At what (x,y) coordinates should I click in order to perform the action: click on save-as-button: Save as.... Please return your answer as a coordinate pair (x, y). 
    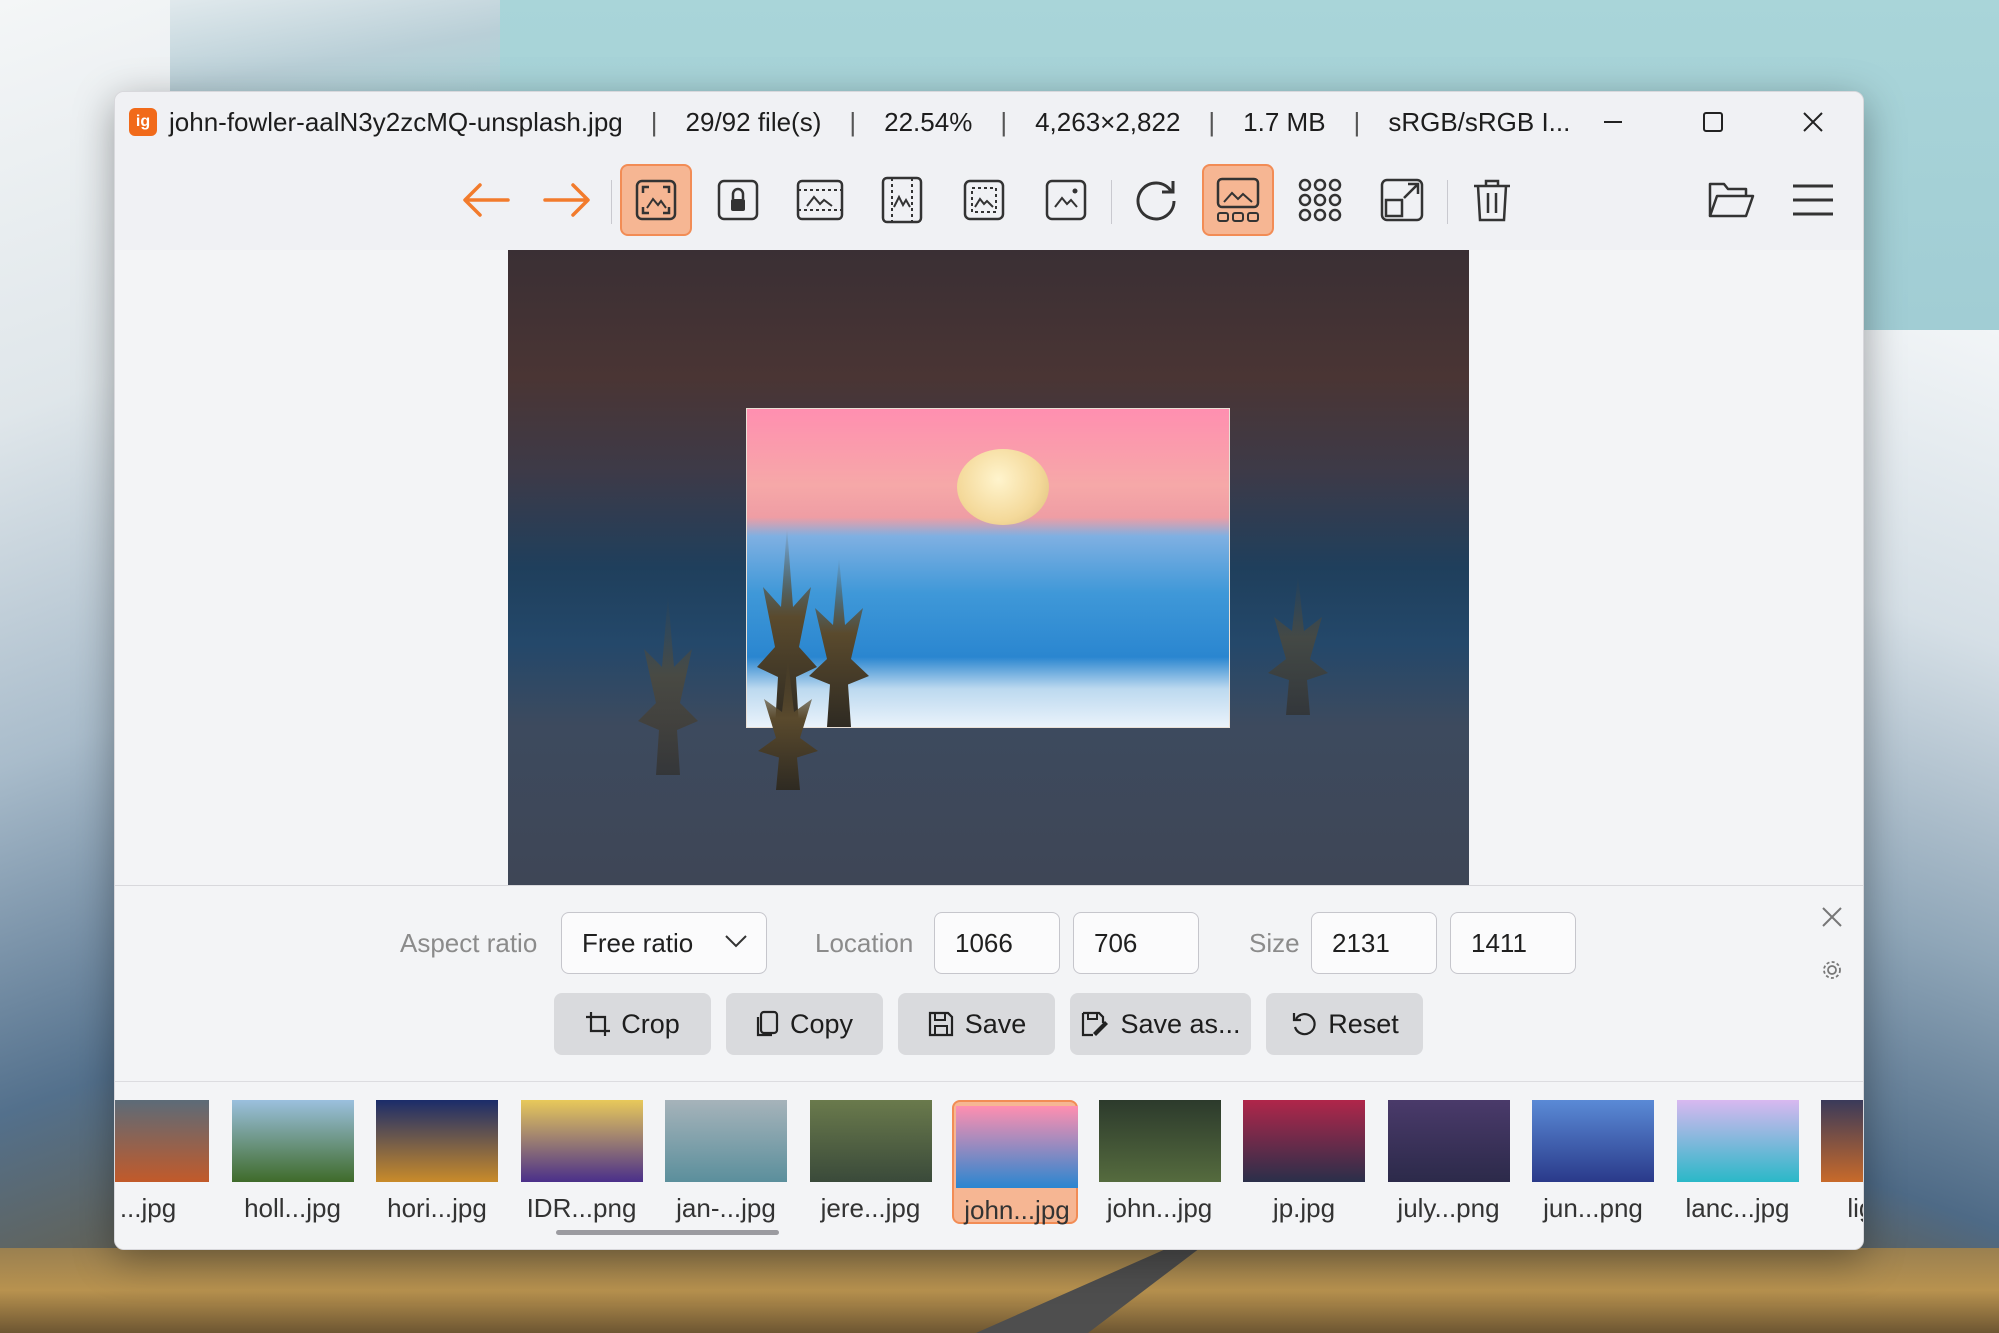
    Looking at the image, I should click on (1160, 1024).